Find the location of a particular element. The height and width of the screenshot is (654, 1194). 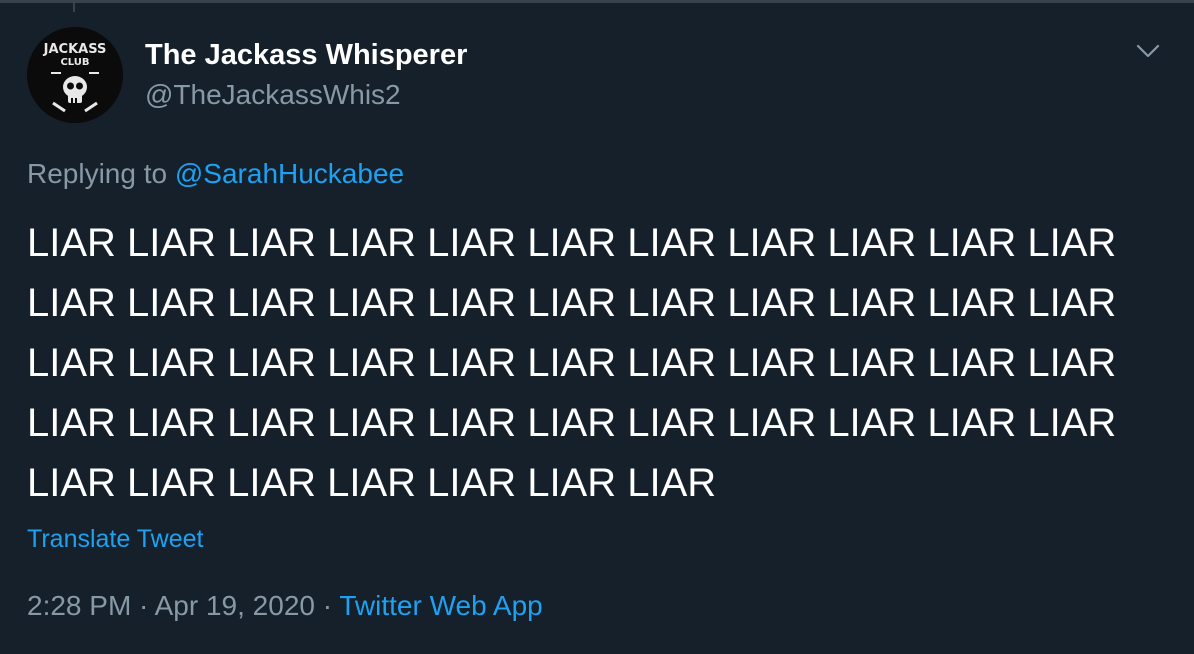

reply-mention-link: @SarahHuckabee is located at coordinates (289, 173).